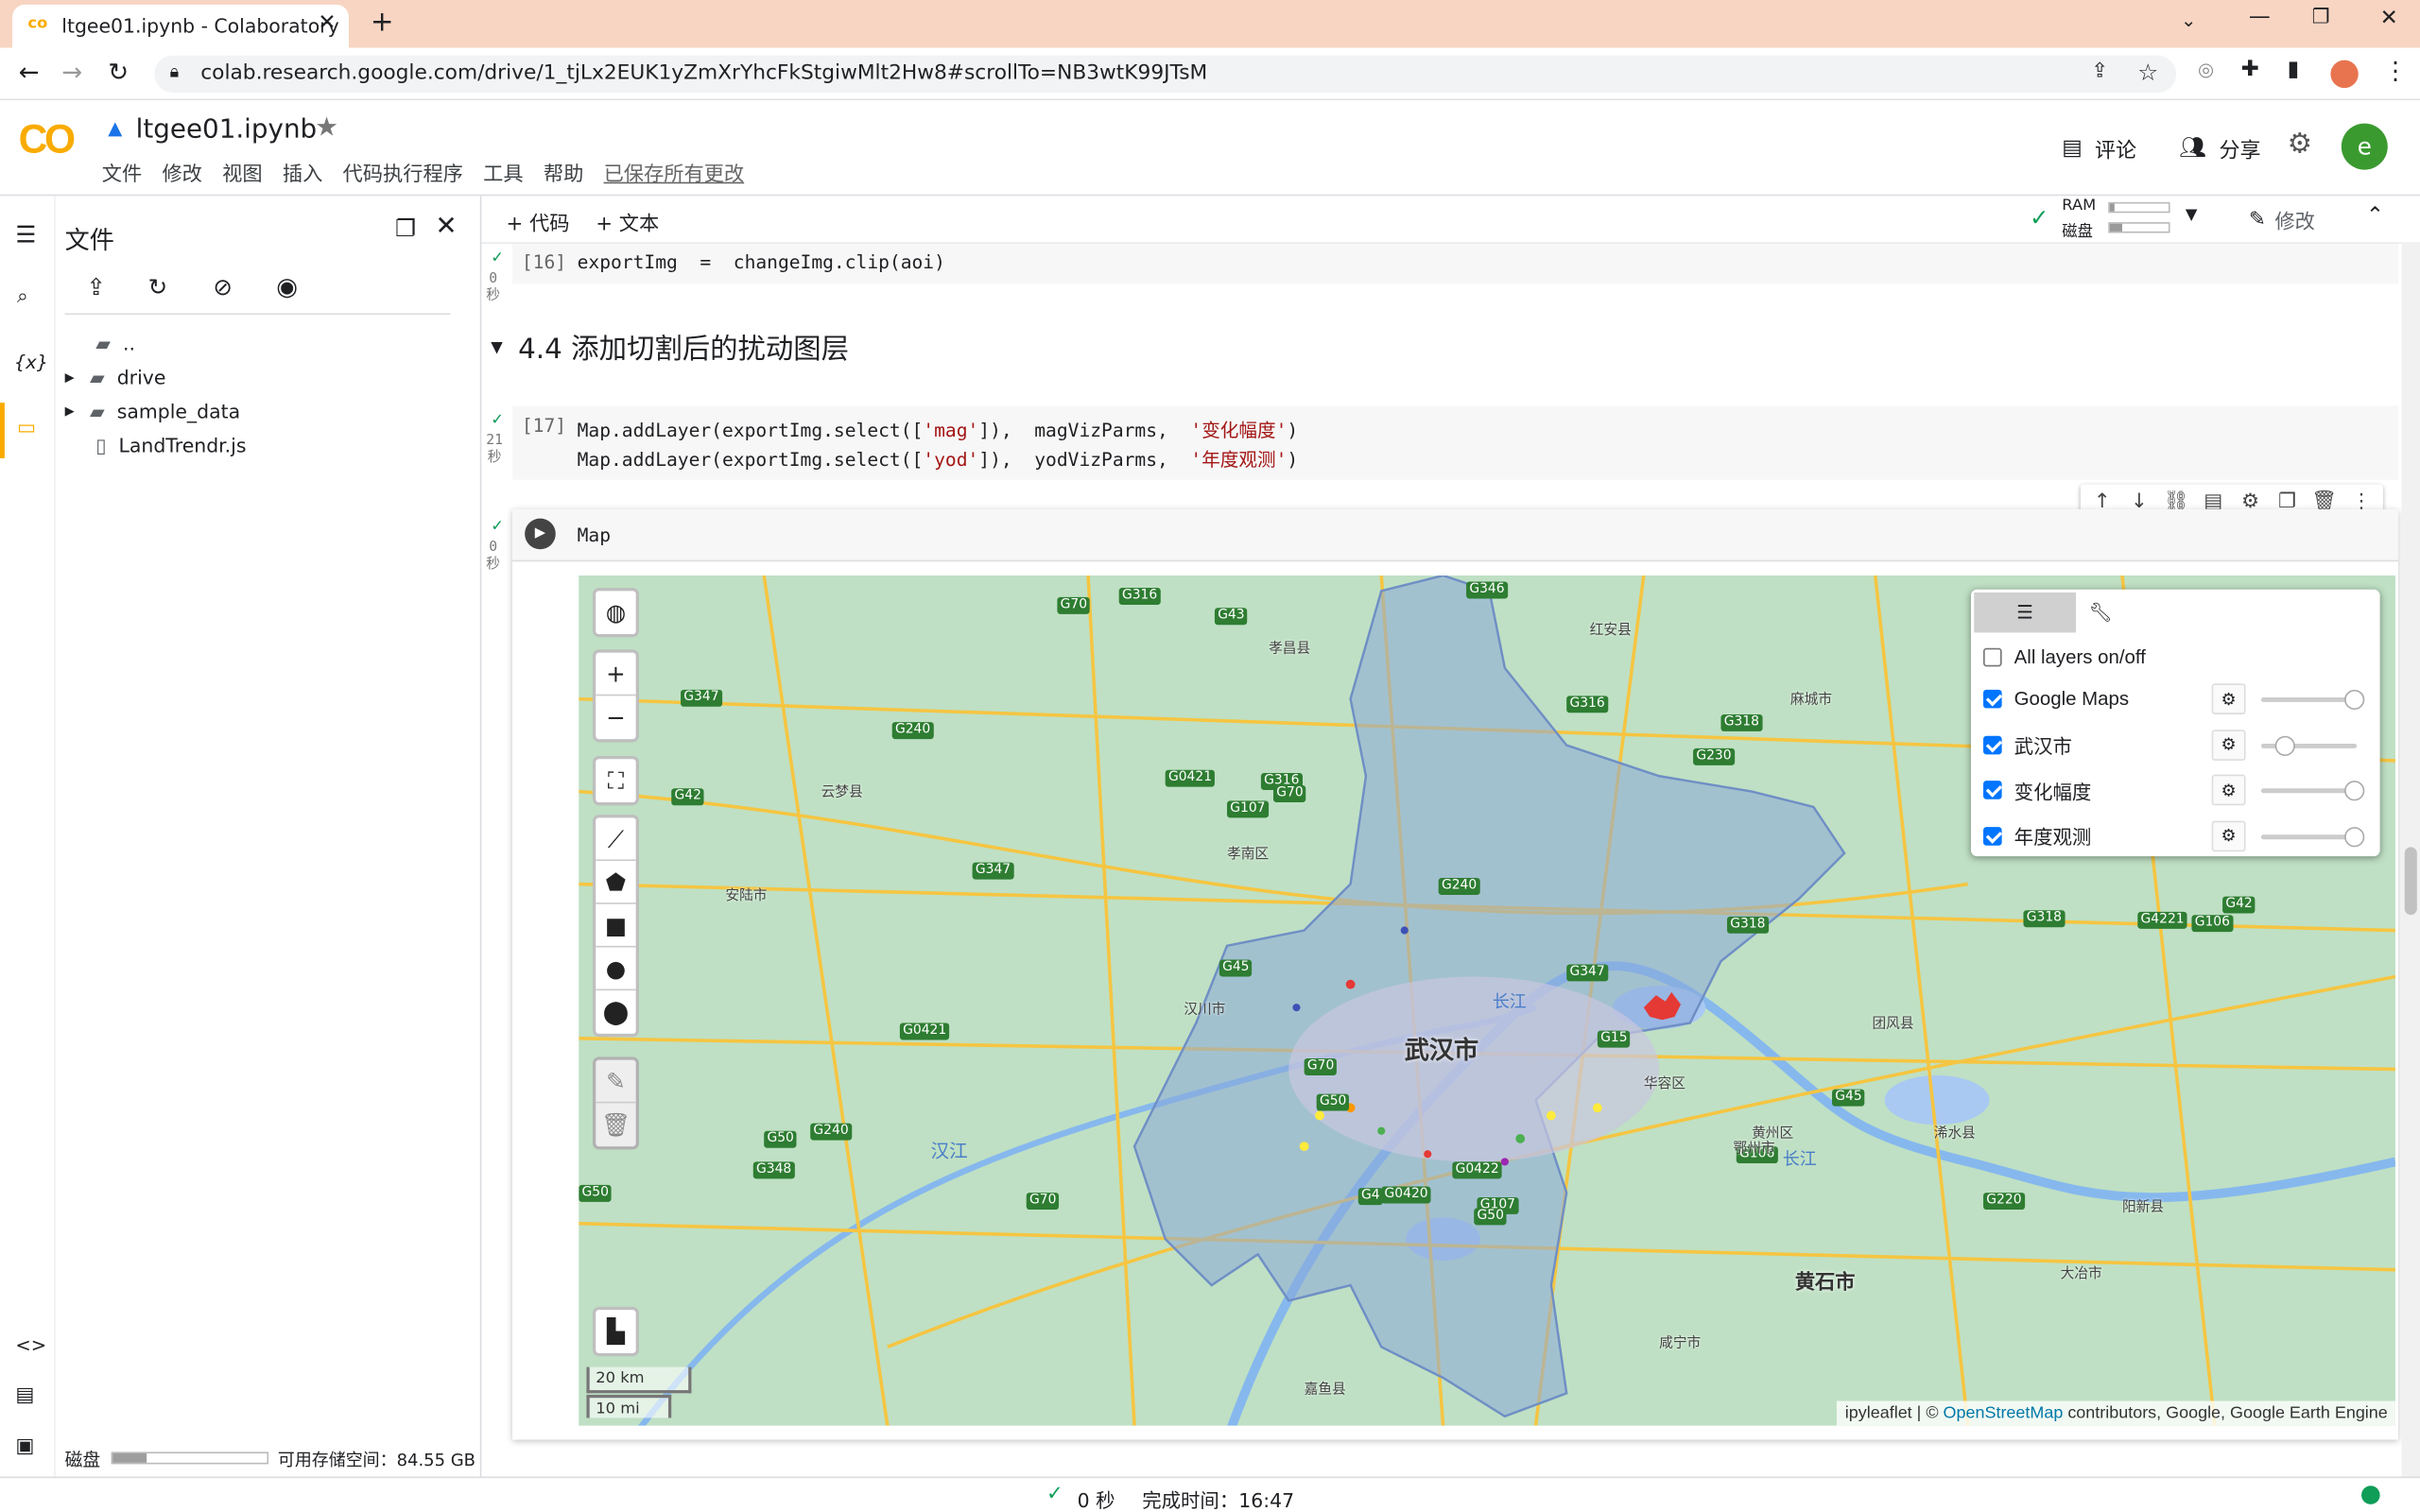 This screenshot has height=1512, width=2420. I want to click on globe-icon: ◍, so click(615, 612).